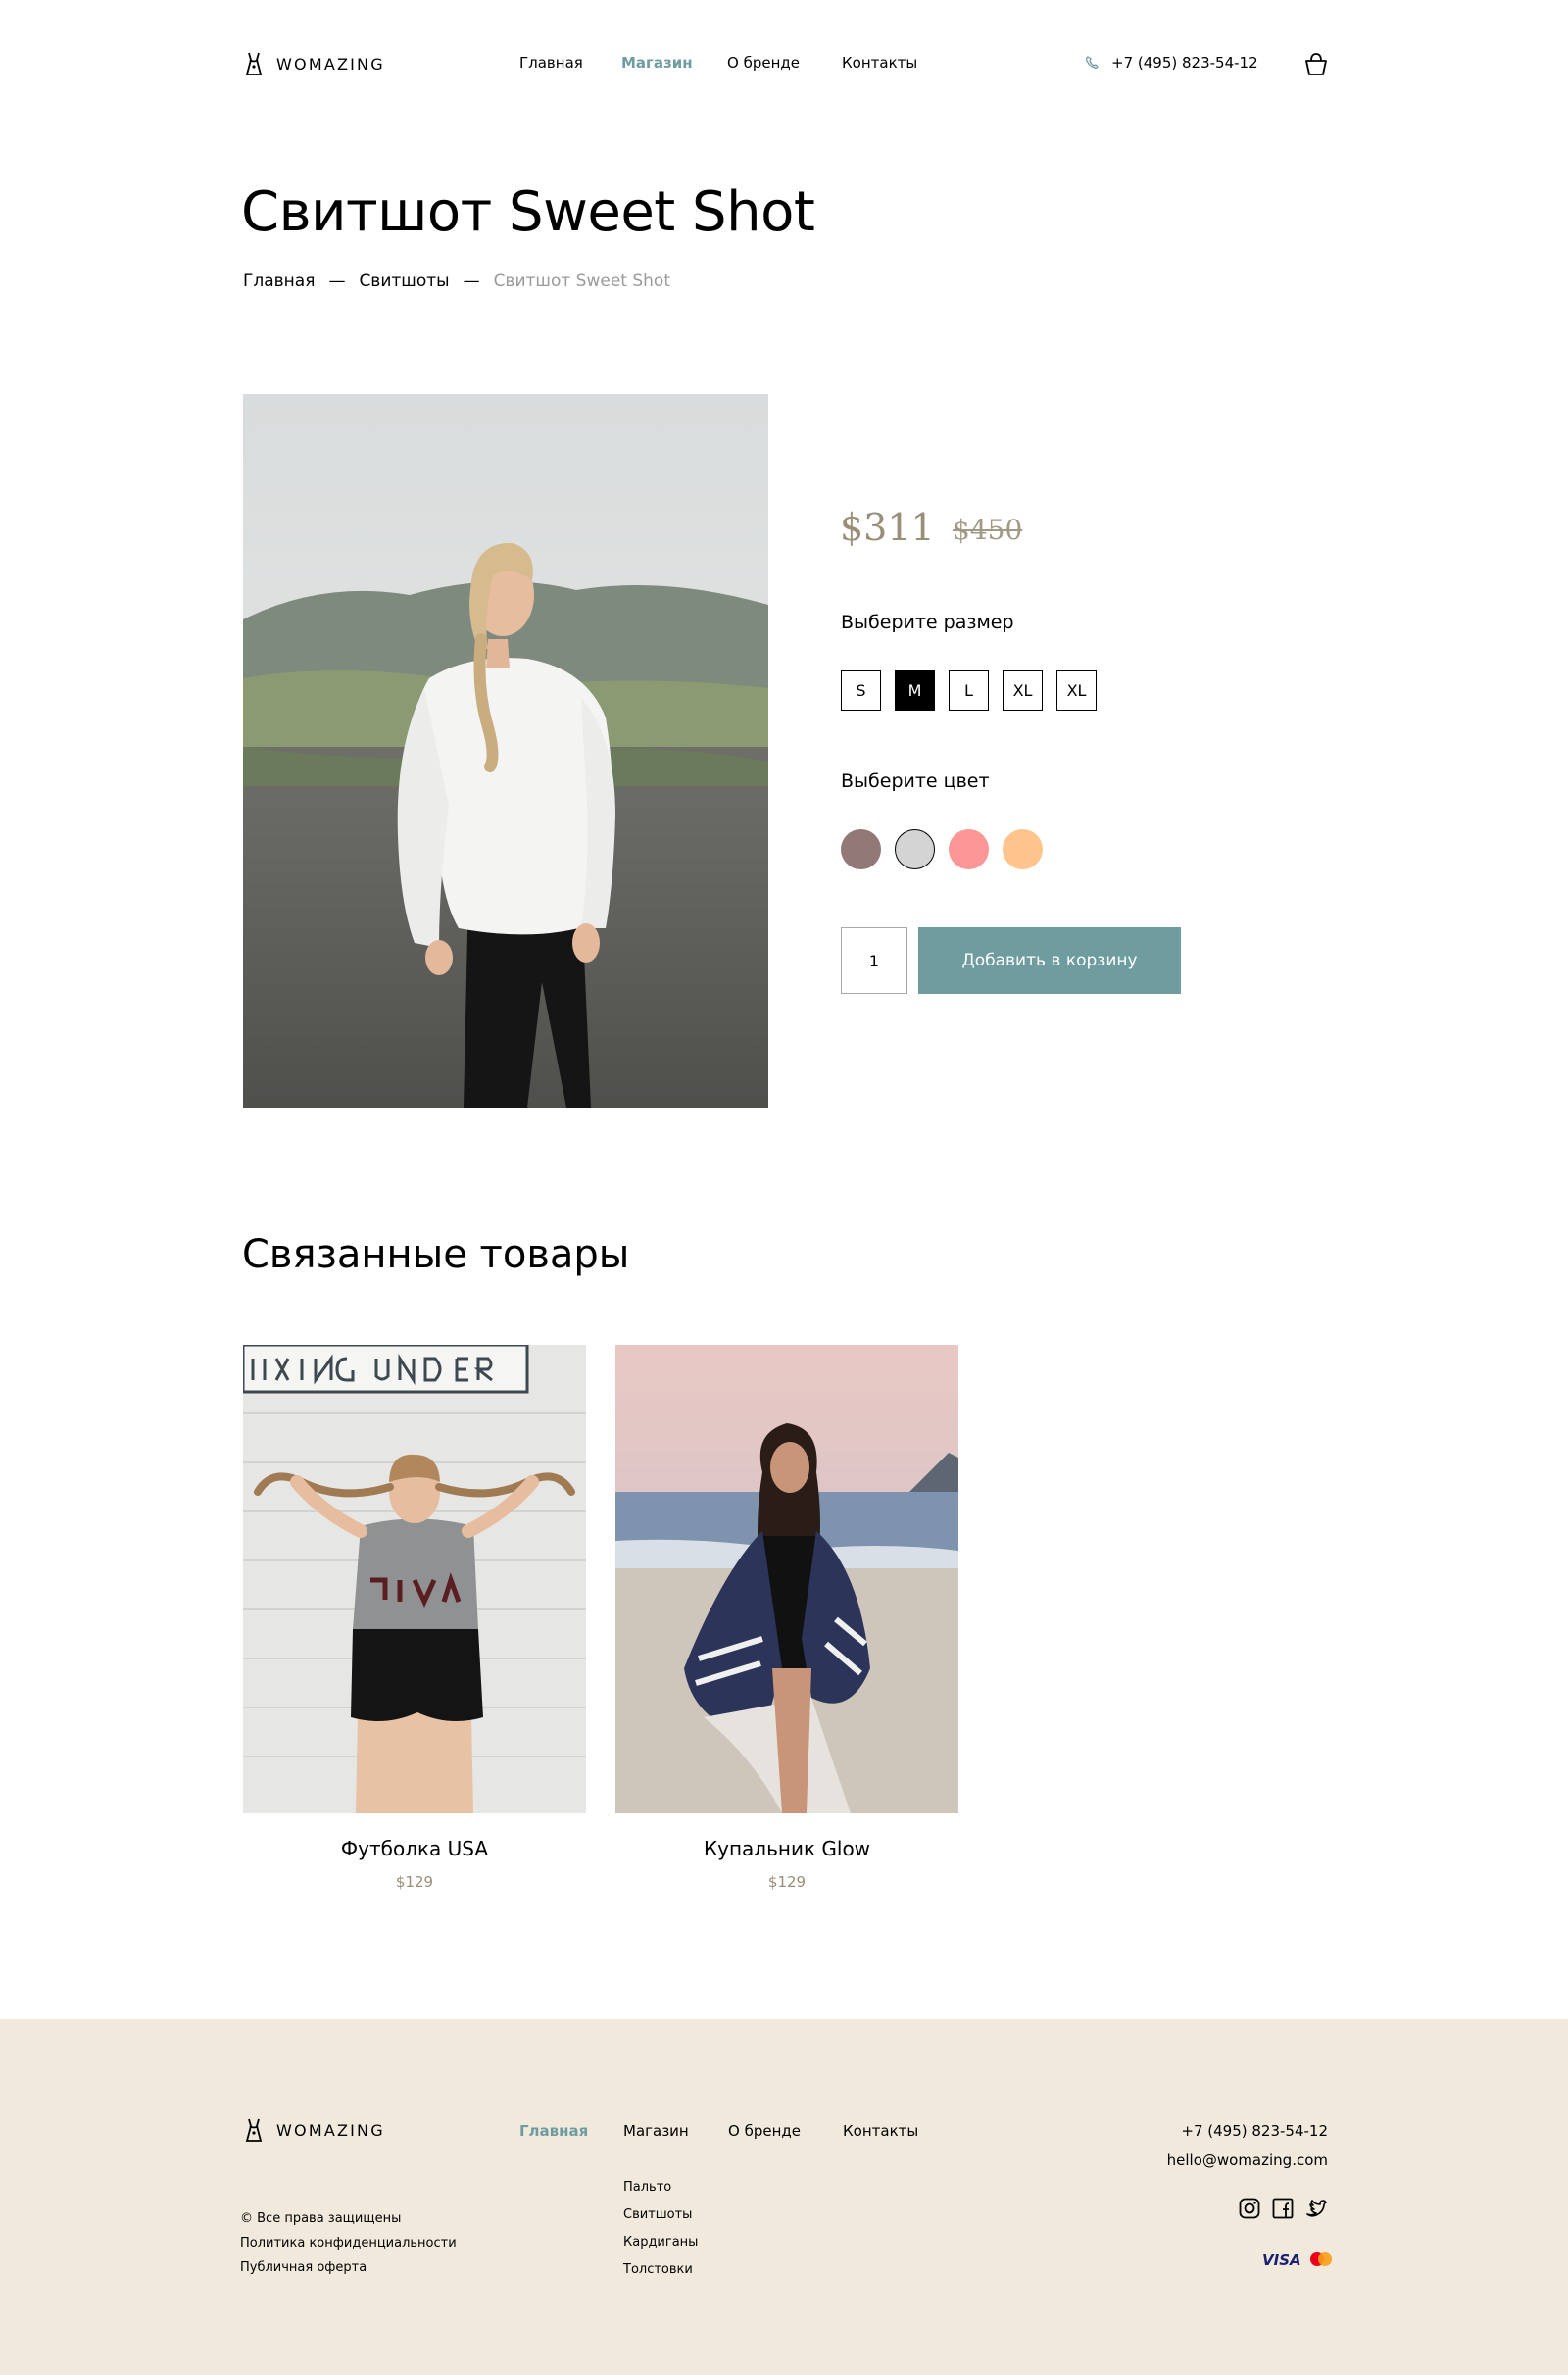 This screenshot has height=2375, width=1568. What do you see at coordinates (657, 63) in the screenshot?
I see `nav-shop: Магазин` at bounding box center [657, 63].